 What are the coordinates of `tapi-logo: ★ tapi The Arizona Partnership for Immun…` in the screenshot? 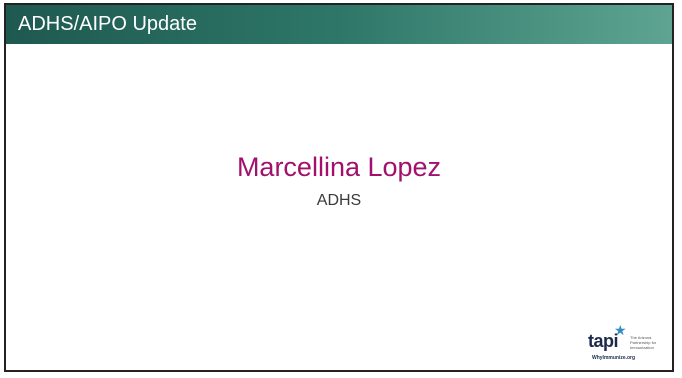 It's located at (627, 345).